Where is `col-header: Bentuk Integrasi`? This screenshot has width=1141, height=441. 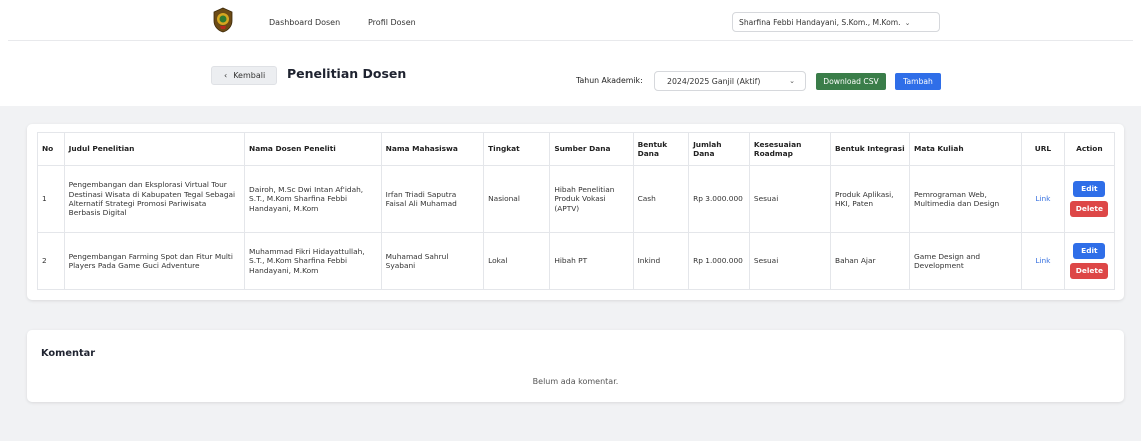 col-header: Bentuk Integrasi is located at coordinates (870, 149).